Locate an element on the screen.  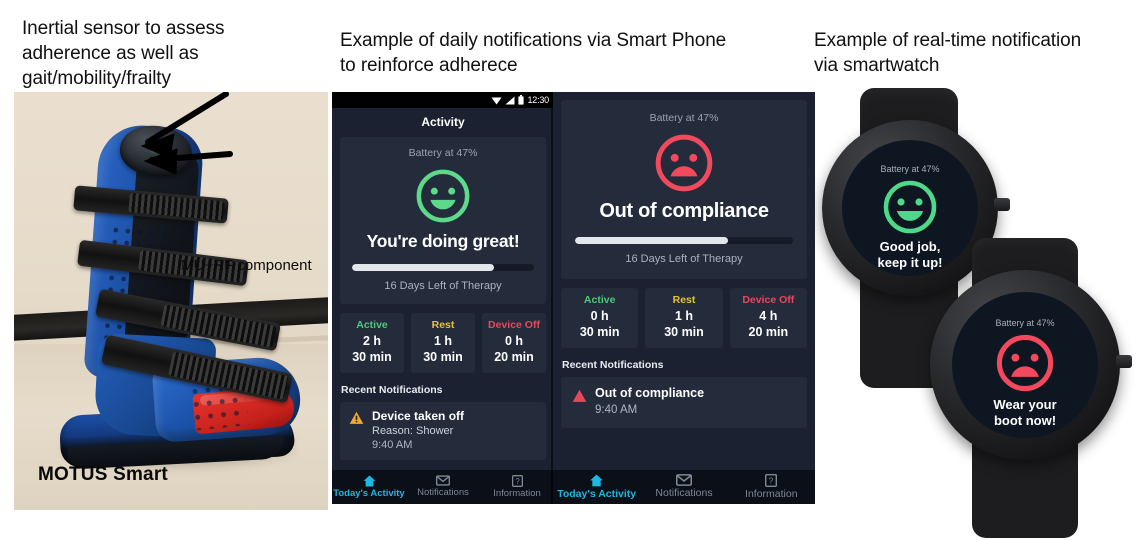
app-title: Activity is located at coordinates (443, 122).